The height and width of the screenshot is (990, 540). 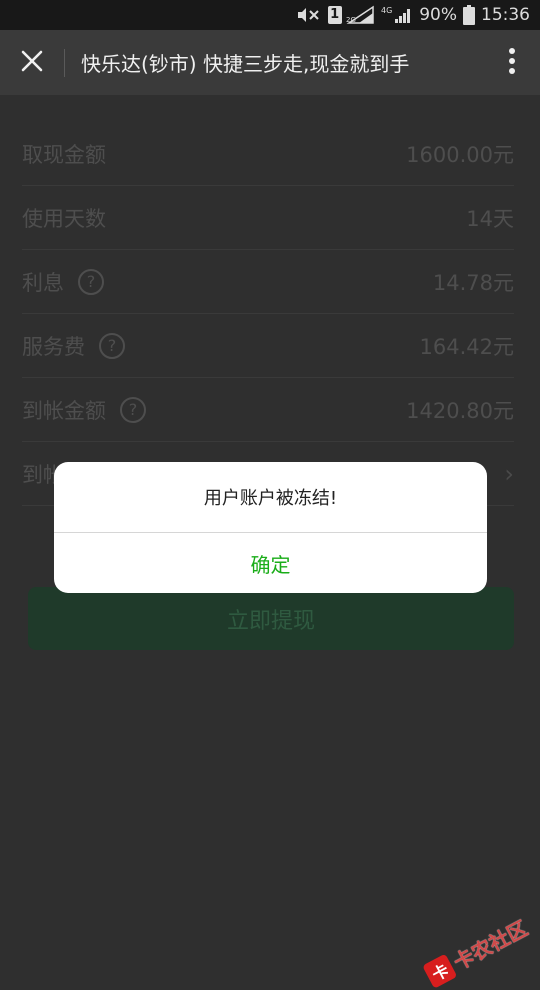 I want to click on chevron-right-icon: ›, so click(x=509, y=474).